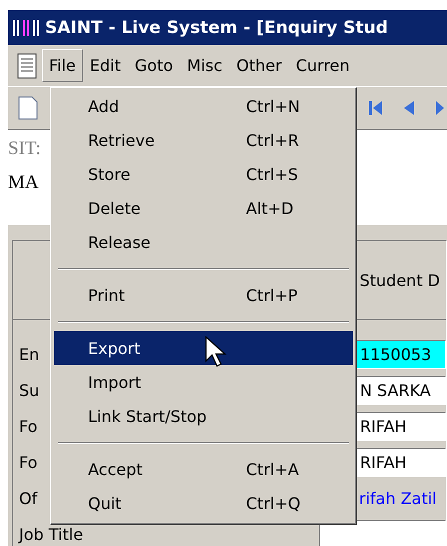 This screenshot has width=447, height=546. I want to click on field-label: Of, so click(28, 498).